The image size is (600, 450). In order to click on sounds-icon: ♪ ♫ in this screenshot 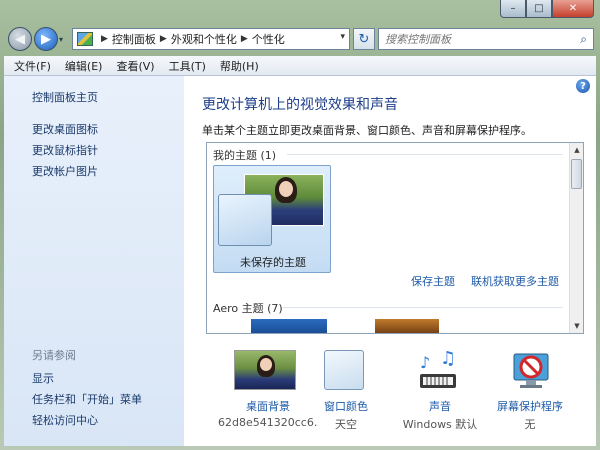, I will do `click(438, 369)`.